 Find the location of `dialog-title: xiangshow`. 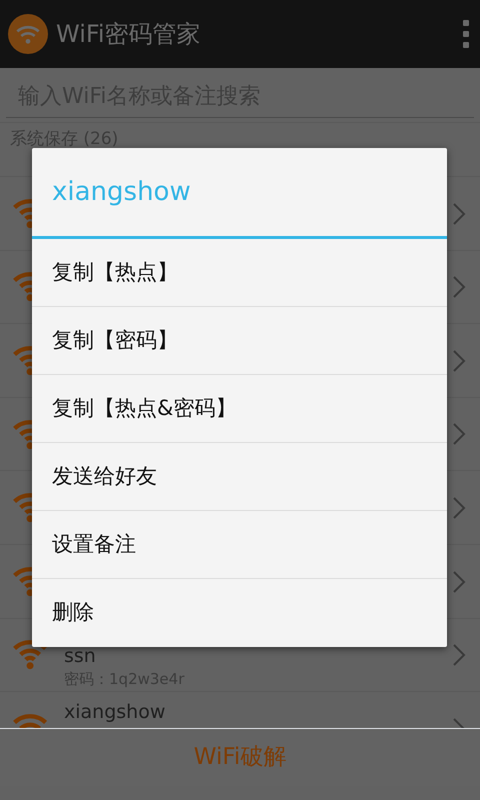

dialog-title: xiangshow is located at coordinates (121, 192).